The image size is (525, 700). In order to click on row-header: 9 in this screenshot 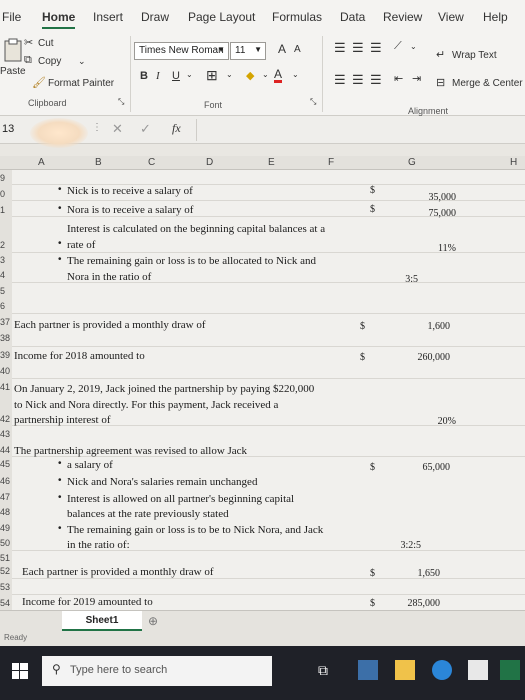, I will do `click(2, 178)`.